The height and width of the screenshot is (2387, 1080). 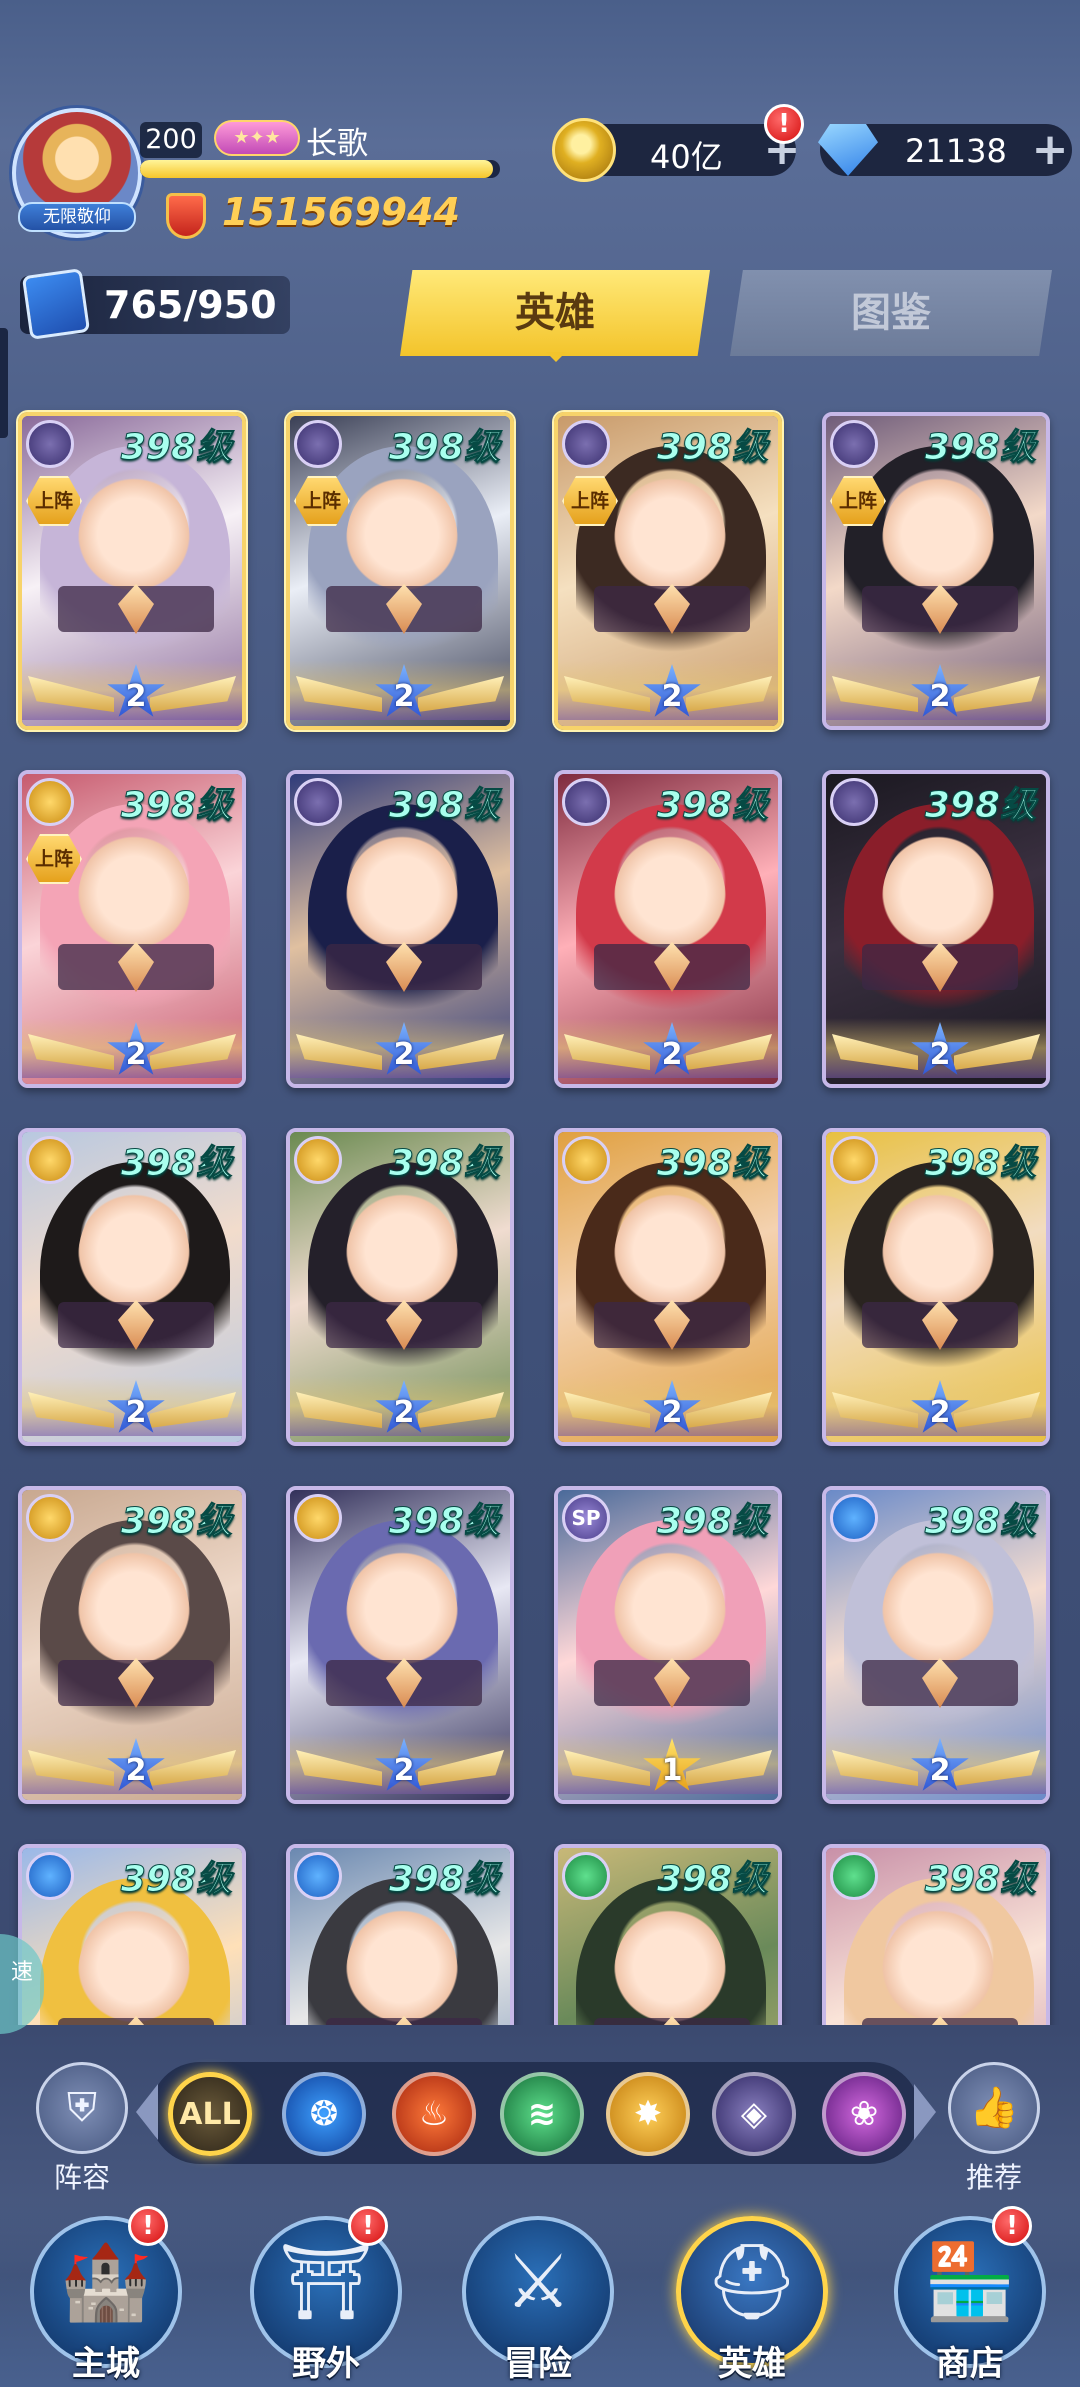 I want to click on hero-card: 1 SP 398级, so click(x=668, y=1645).